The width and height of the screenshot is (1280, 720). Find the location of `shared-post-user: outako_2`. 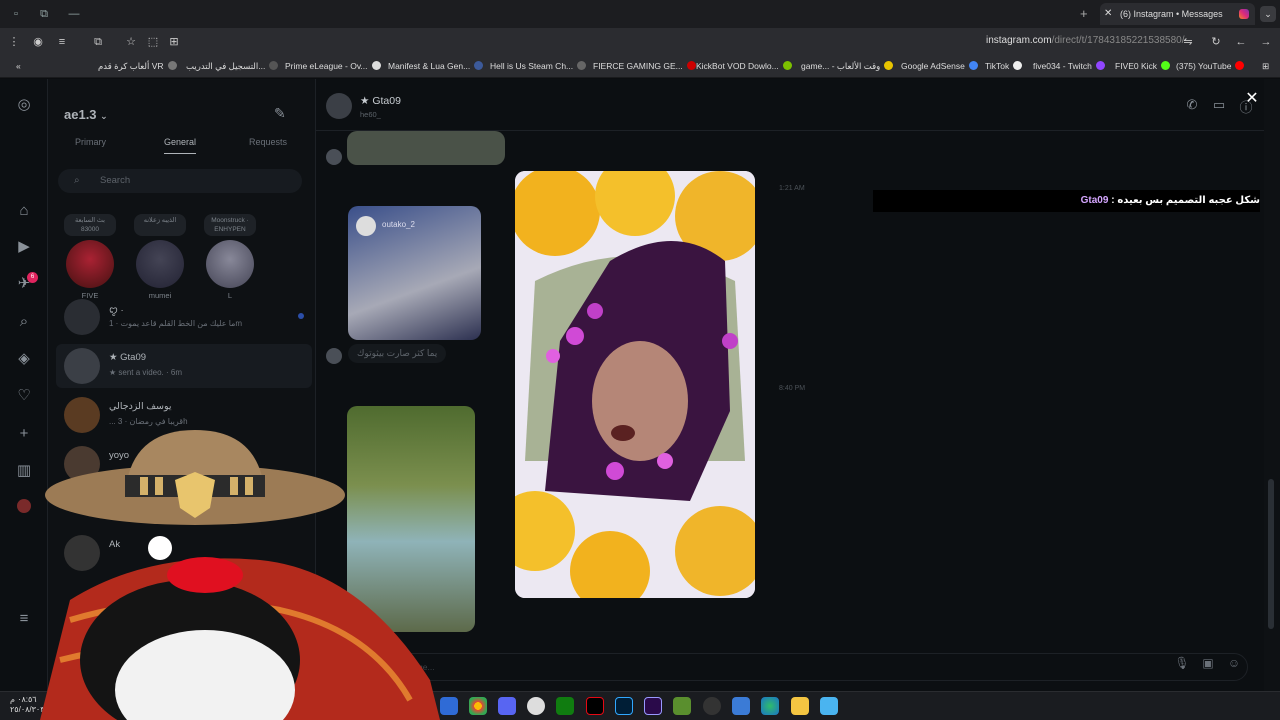

shared-post-user: outako_2 is located at coordinates (398, 224).